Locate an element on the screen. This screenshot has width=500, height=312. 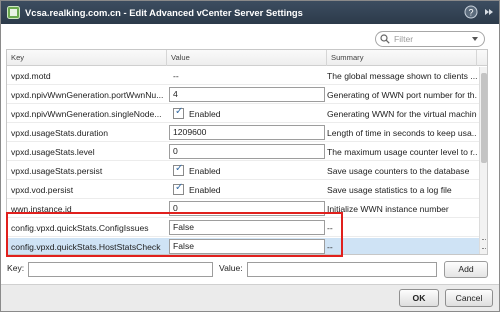
setting-key: vpxd.usageStats.persist is located at coordinates (57, 171).